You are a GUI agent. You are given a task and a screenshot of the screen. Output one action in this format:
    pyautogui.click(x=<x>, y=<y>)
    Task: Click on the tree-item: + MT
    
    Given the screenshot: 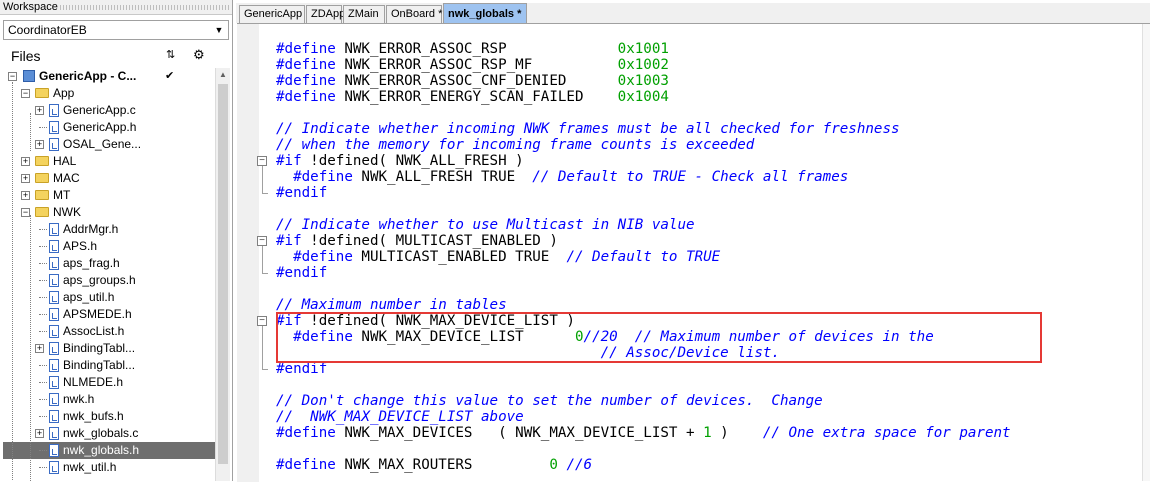 What is the action you would take?
    pyautogui.click(x=109, y=195)
    